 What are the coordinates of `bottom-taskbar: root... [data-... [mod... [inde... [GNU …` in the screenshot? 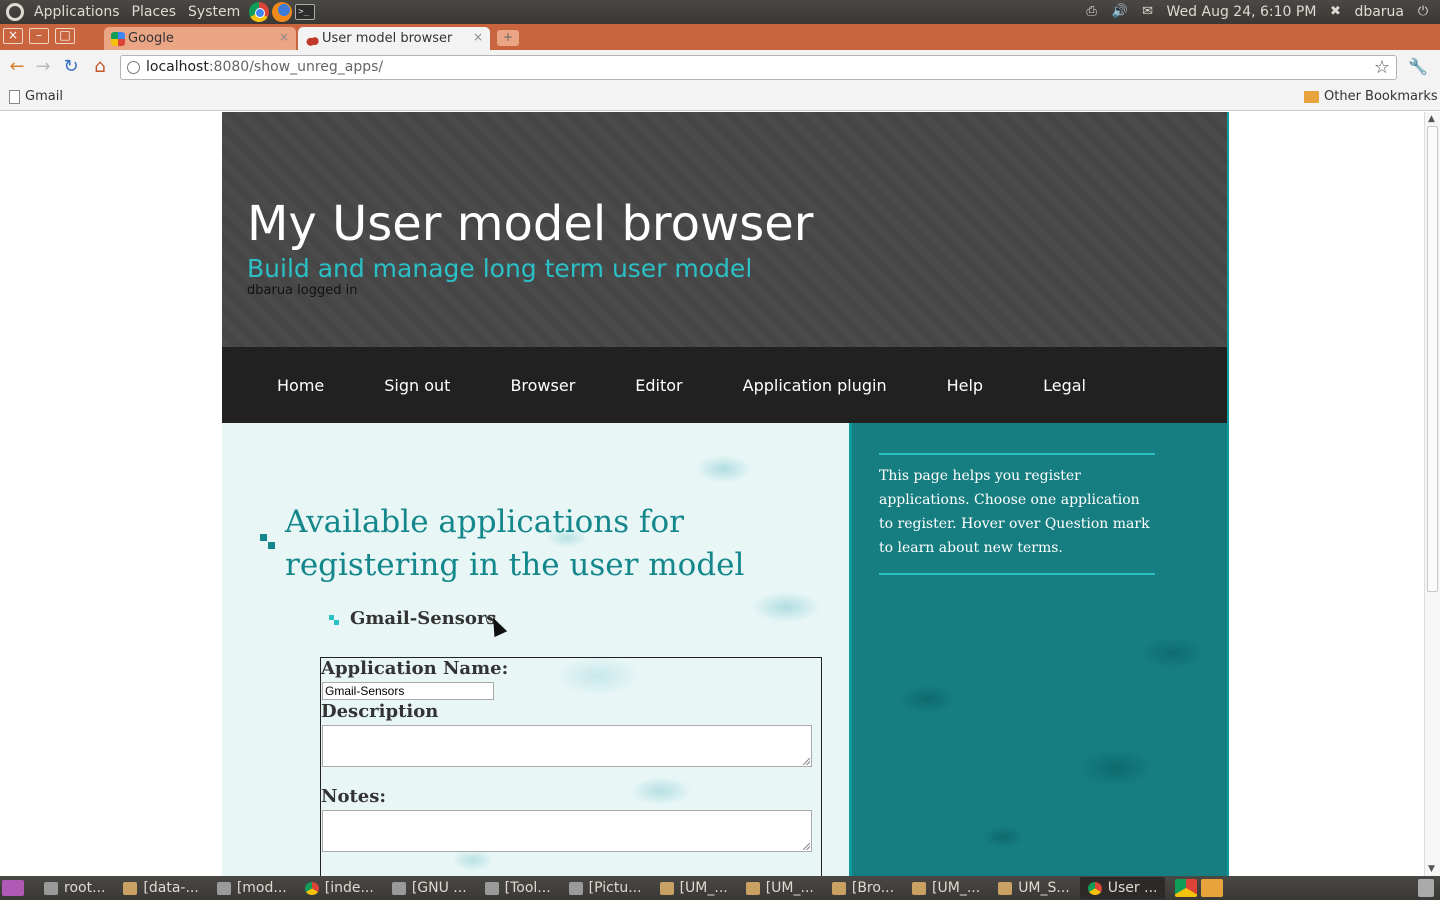 It's located at (720, 888).